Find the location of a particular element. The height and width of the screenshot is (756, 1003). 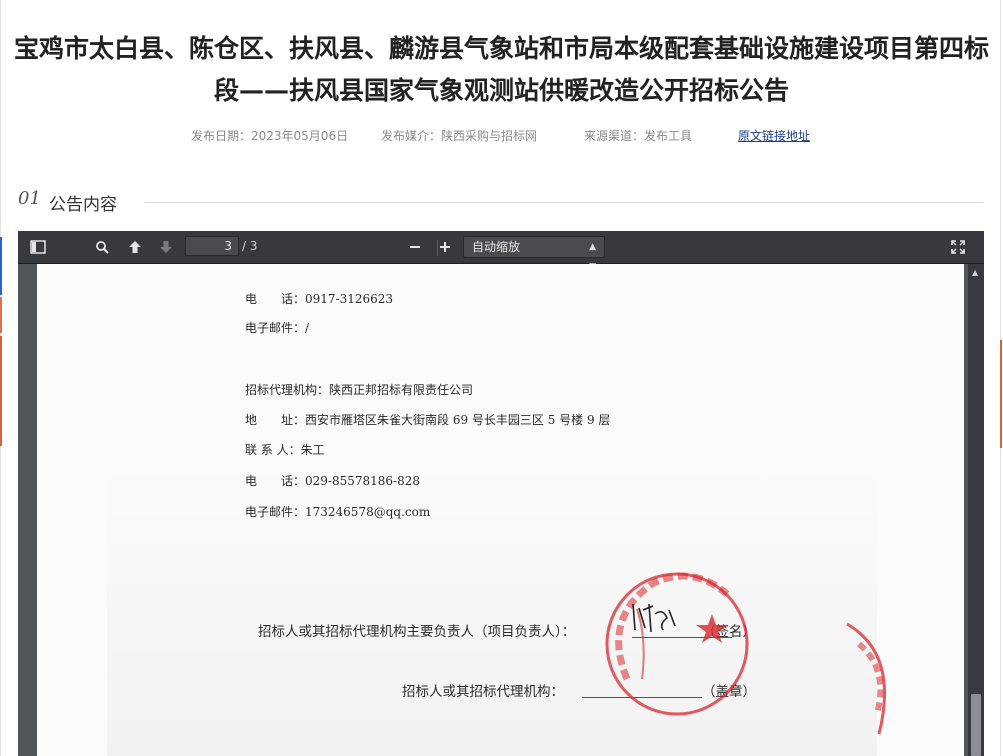

original-link: 原文链接地址 is located at coordinates (774, 135).